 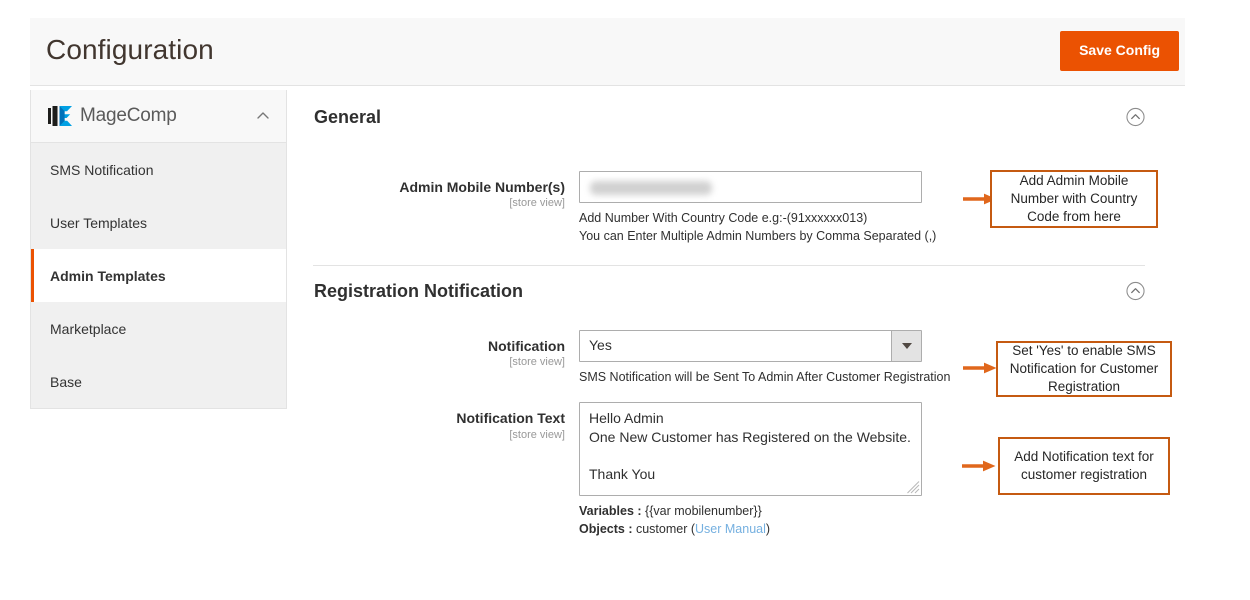 What do you see at coordinates (913, 487) in the screenshot?
I see `resize-handle-icon` at bounding box center [913, 487].